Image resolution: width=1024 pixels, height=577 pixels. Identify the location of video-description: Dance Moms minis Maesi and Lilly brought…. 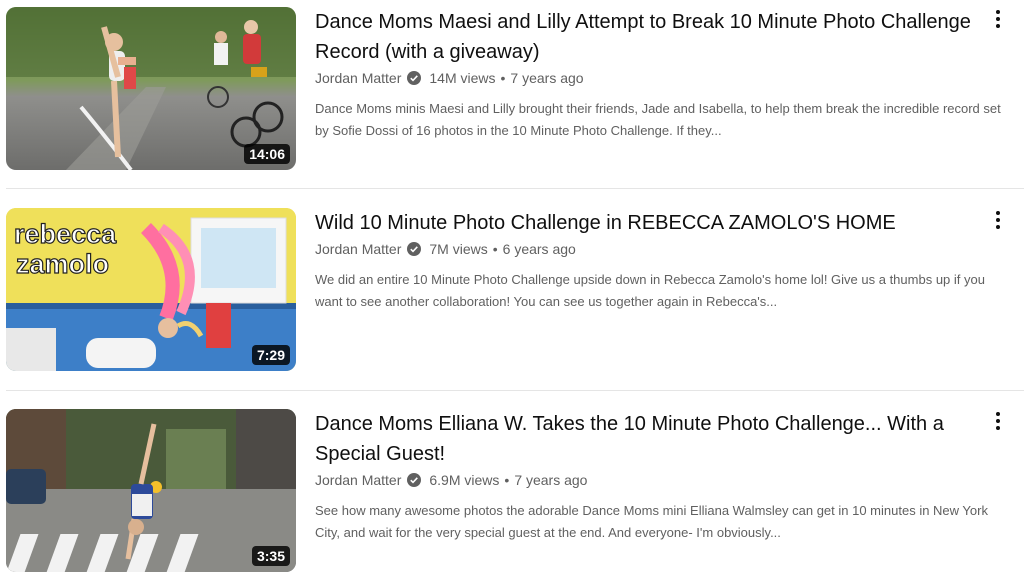
(658, 119).